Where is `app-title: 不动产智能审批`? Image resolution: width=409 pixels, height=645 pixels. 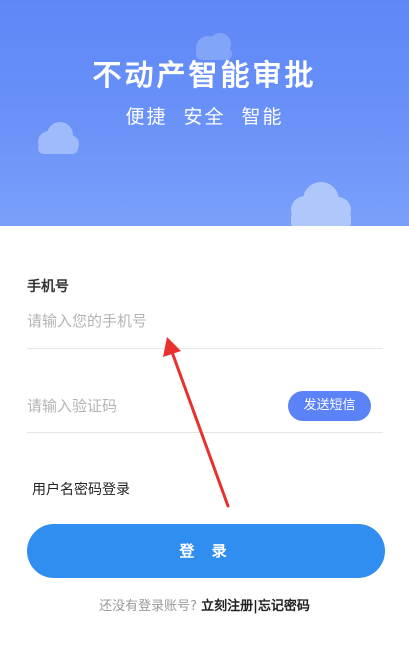
app-title: 不动产智能审批 is located at coordinates (204, 75).